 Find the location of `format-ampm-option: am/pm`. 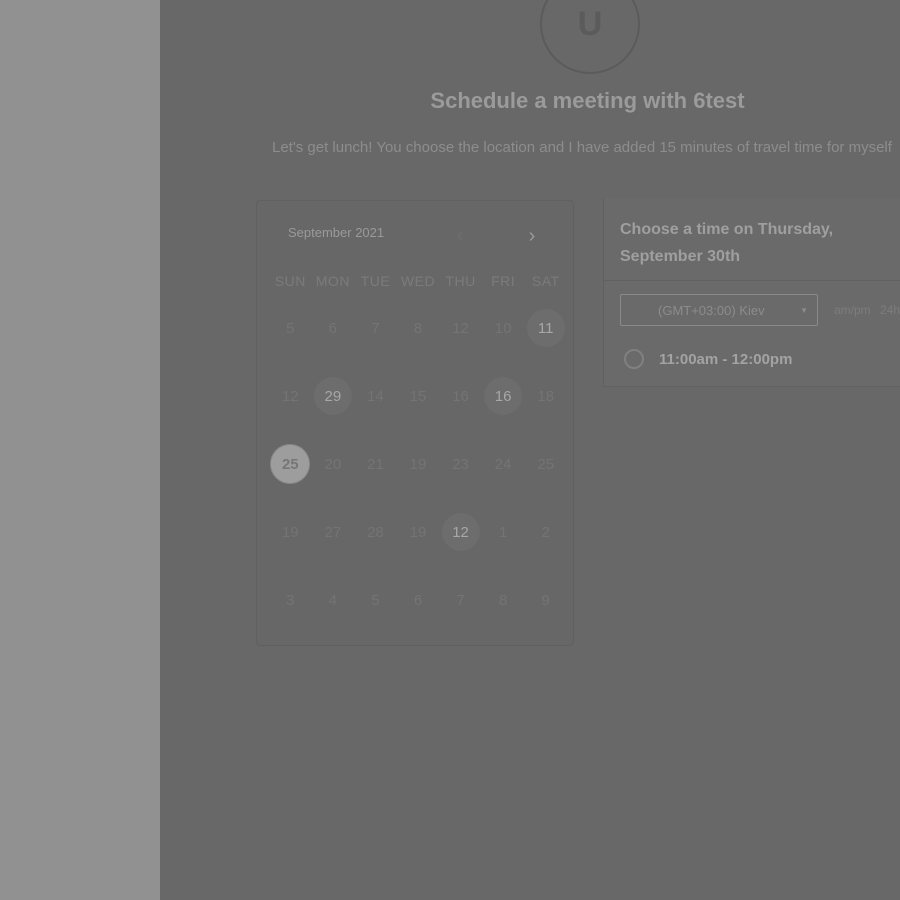

format-ampm-option: am/pm is located at coordinates (852, 310).